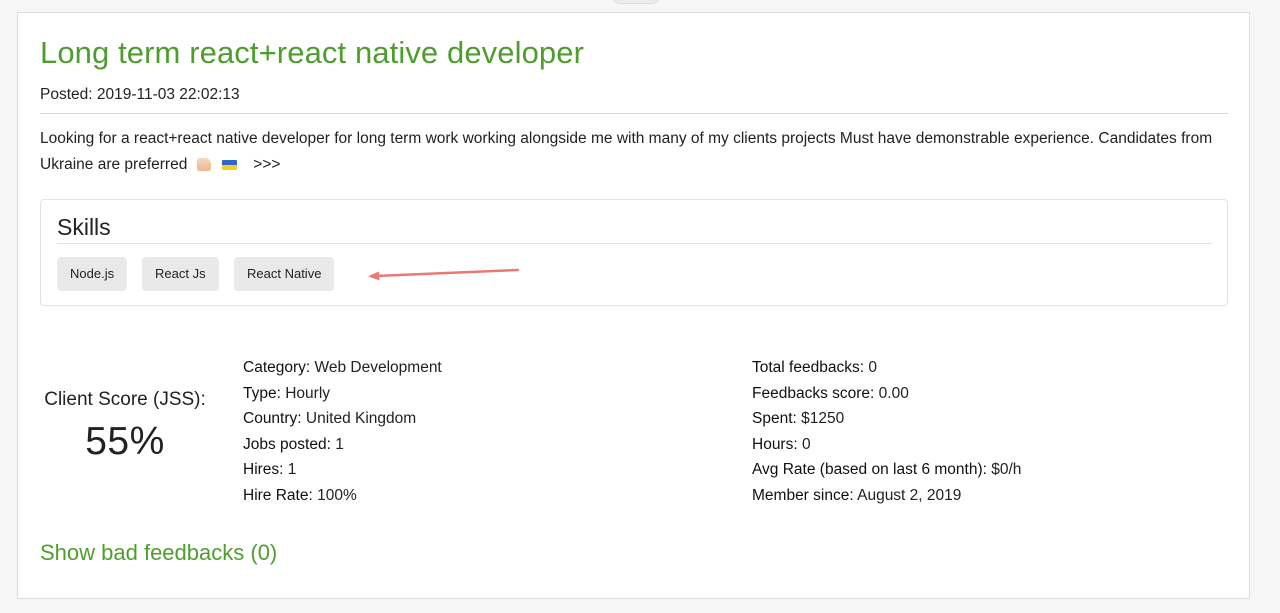 This screenshot has width=1280, height=613. Describe the element at coordinates (813, 393) in the screenshot. I see `detail-key: Feedbacks score:` at that location.